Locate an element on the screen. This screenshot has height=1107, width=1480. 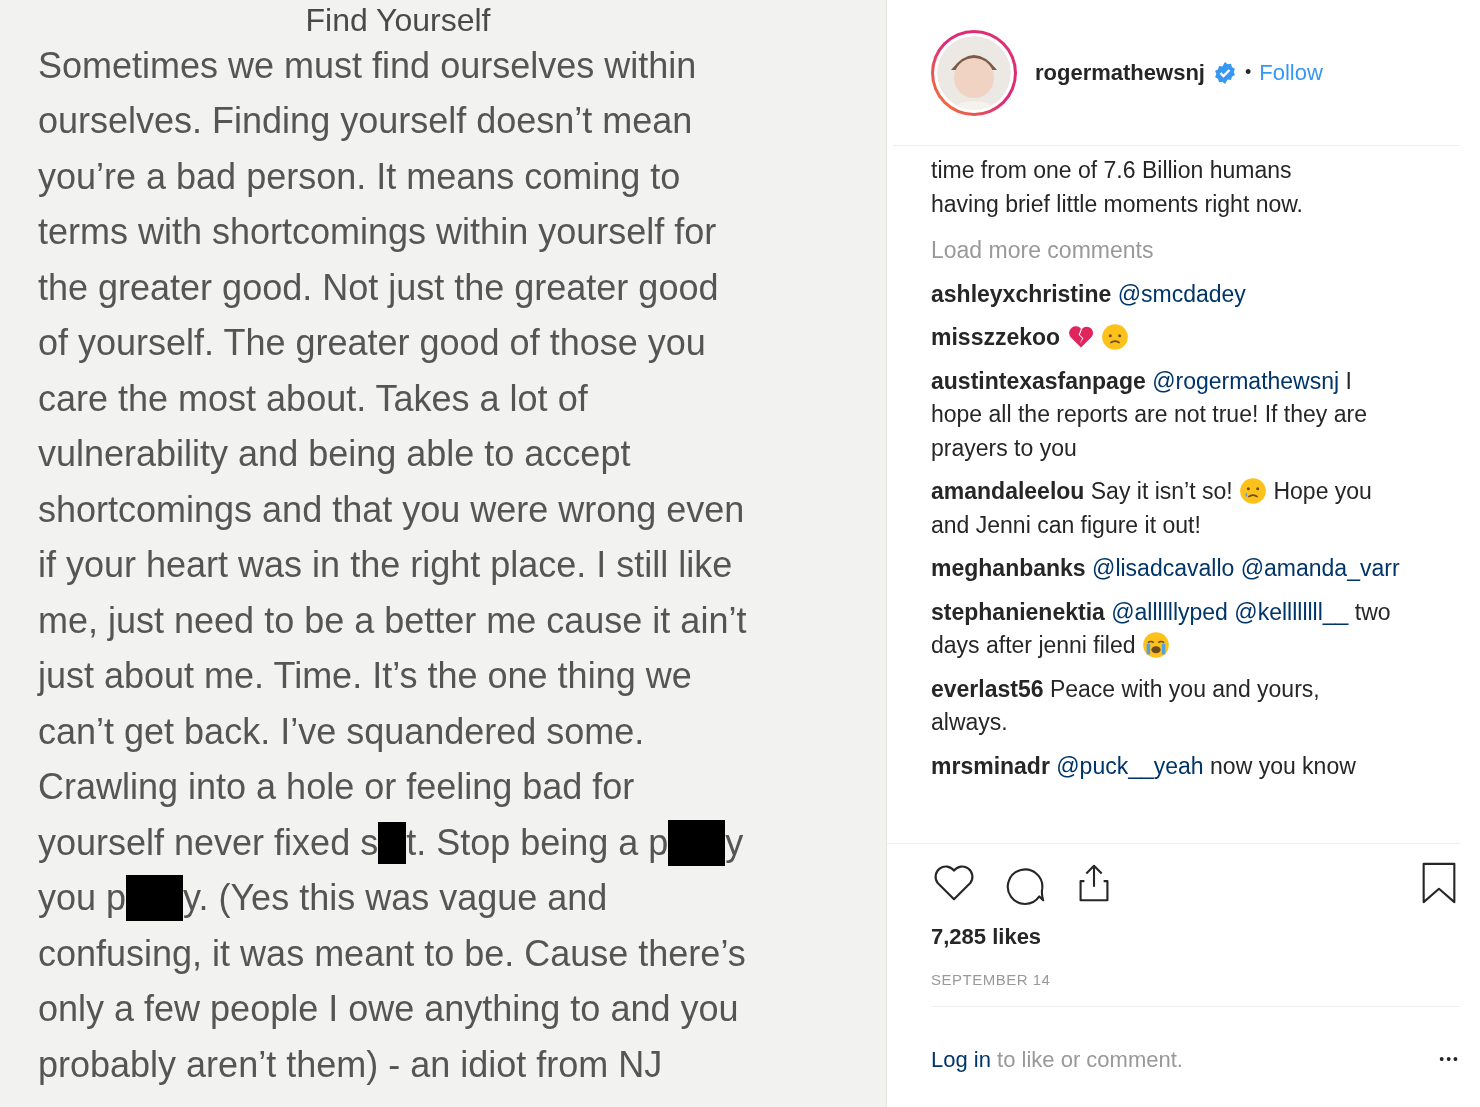
note-text: only a few people I owe anything to and you is located at coordinates (388, 1009).